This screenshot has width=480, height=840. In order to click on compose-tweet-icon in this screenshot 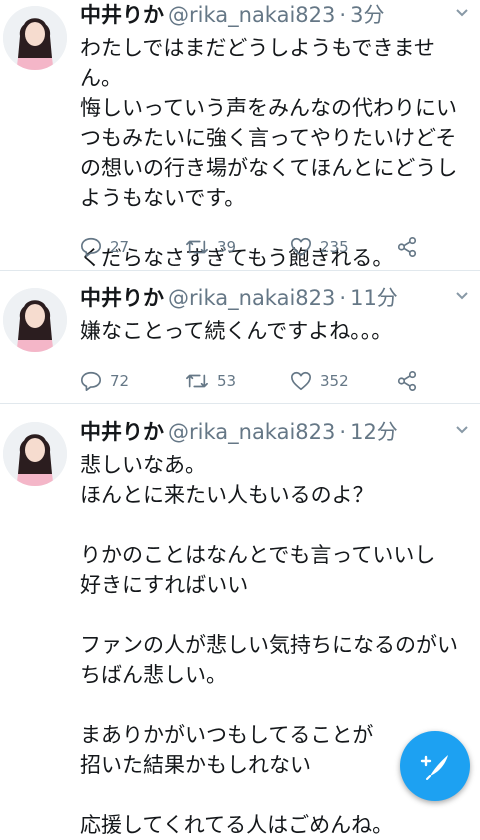, I will do `click(434, 767)`.